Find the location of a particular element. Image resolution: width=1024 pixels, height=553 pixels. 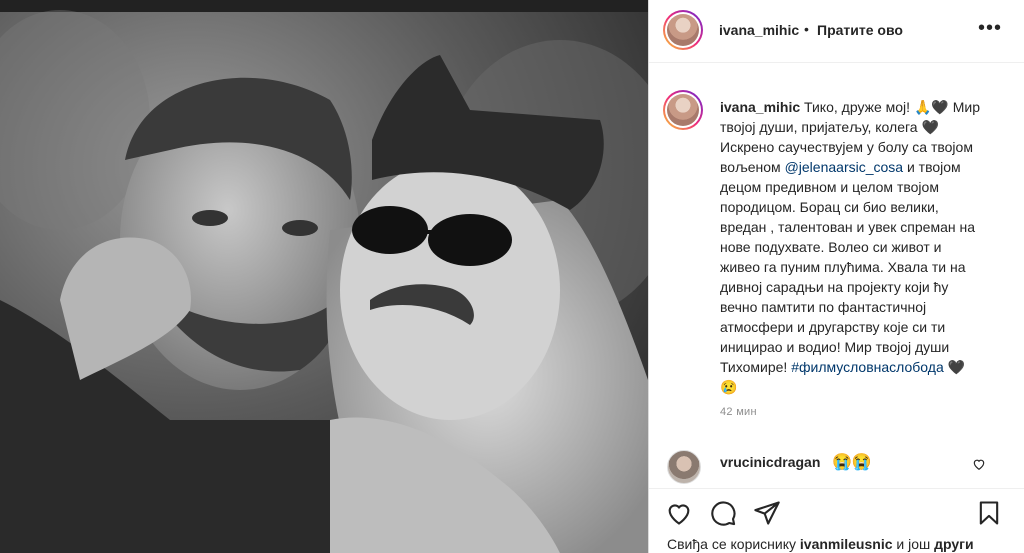

caption-text-part: Тико, друже мој! is located at coordinates (857, 107).